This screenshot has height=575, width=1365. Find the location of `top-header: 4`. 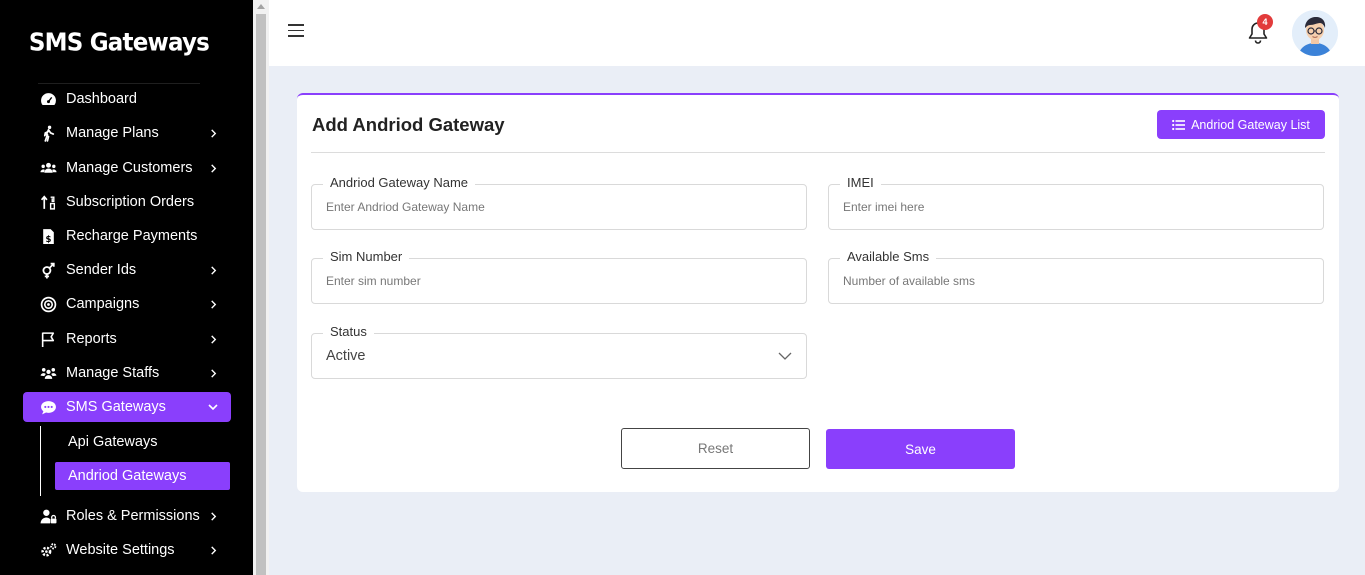

top-header: 4 is located at coordinates (817, 33).